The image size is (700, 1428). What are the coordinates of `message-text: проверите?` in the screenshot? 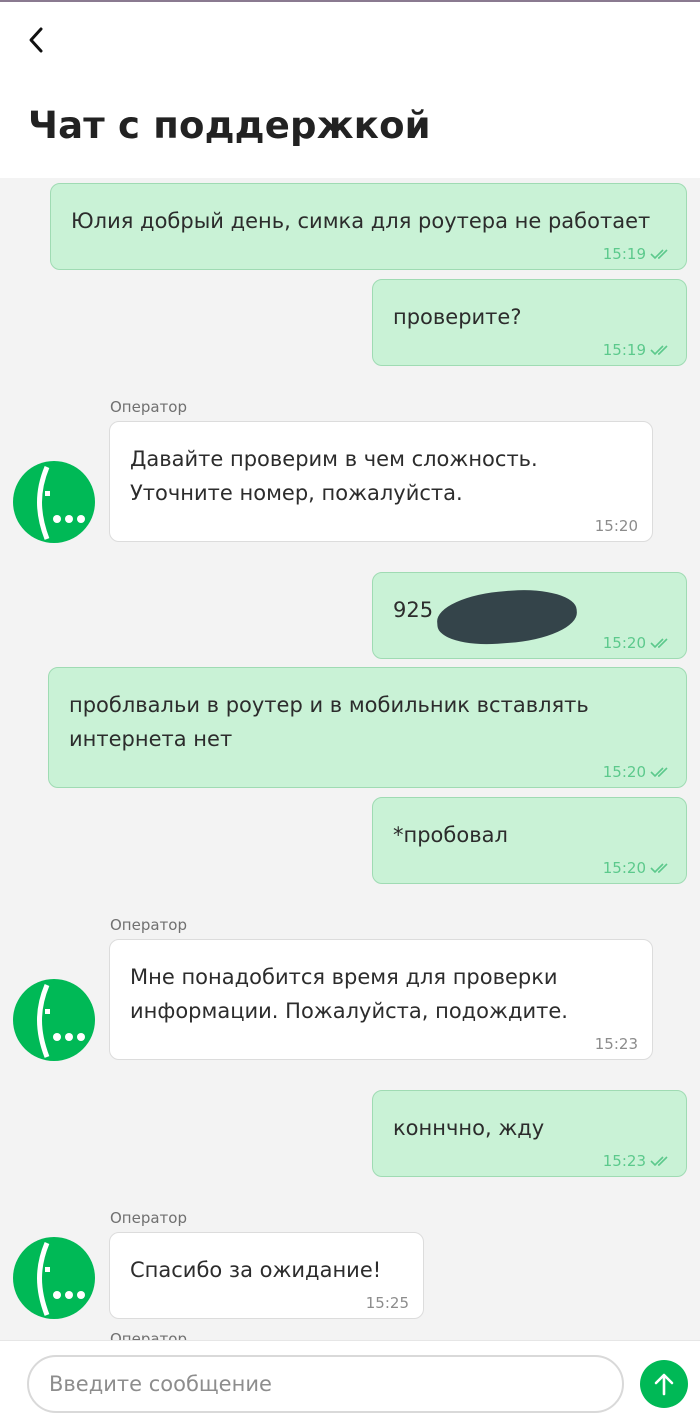 It's located at (457, 317).